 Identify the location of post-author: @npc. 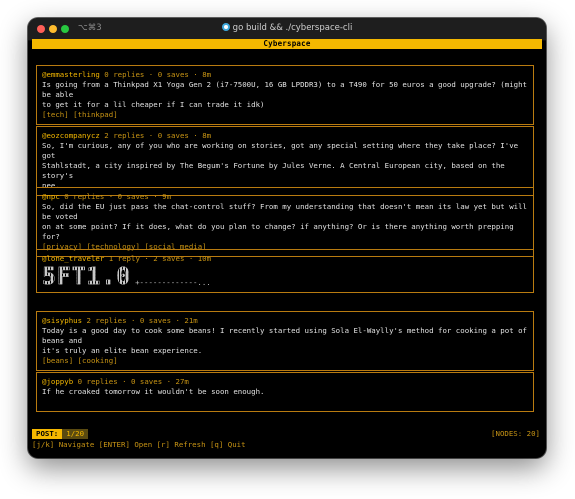
(51, 196).